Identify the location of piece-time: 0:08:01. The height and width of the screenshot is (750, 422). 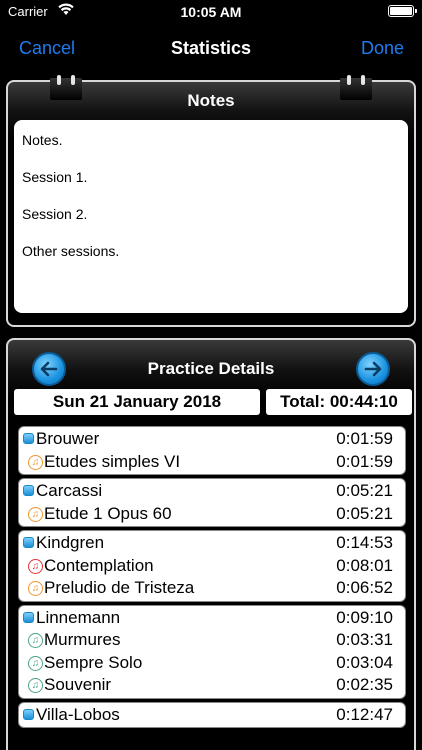
(364, 565).